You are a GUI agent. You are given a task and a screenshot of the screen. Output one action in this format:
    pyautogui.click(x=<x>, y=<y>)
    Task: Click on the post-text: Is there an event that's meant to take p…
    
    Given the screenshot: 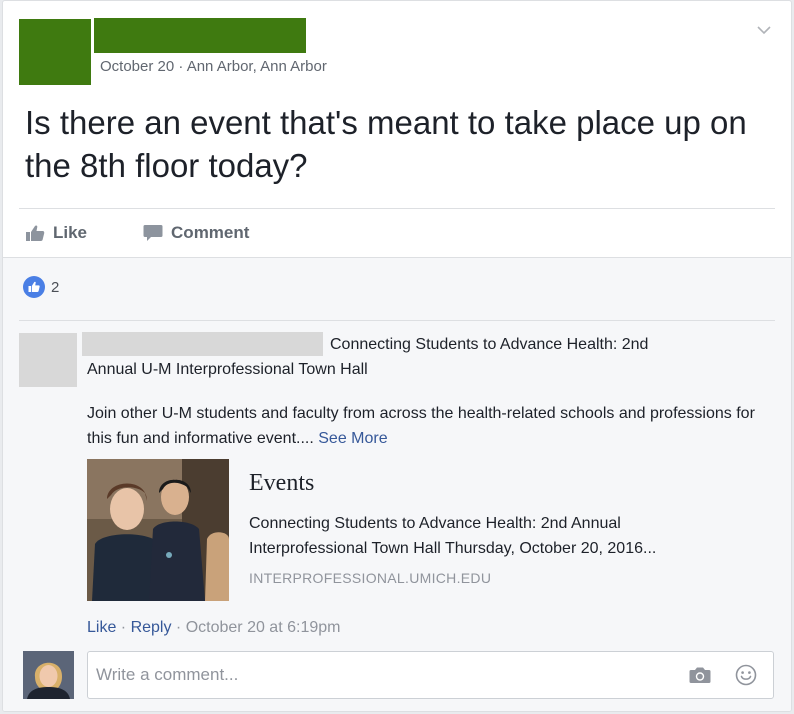 What is the action you would take?
    pyautogui.click(x=386, y=144)
    